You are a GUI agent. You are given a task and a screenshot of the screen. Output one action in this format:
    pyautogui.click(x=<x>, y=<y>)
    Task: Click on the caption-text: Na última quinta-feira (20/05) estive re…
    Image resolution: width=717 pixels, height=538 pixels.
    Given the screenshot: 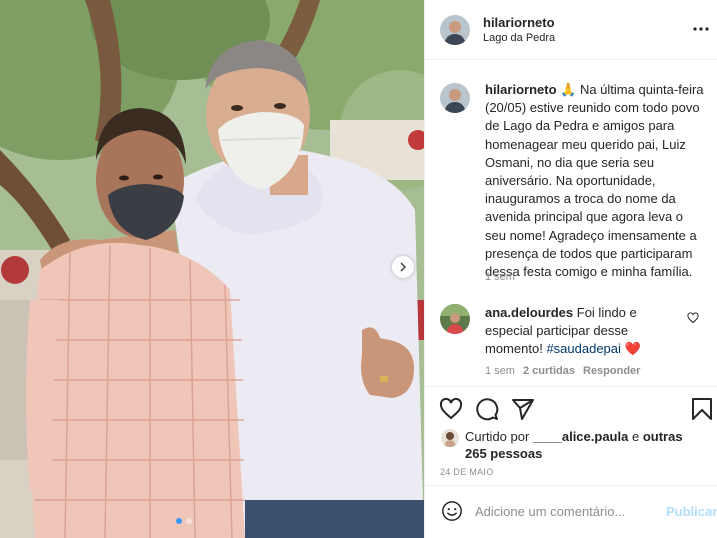 What is the action you would take?
    pyautogui.click(x=594, y=181)
    